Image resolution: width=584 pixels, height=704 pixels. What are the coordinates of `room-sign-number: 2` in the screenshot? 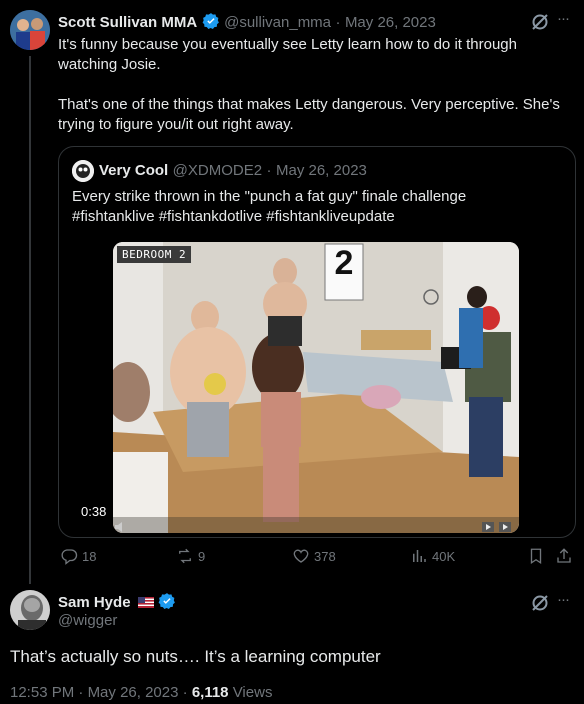 It's located at (344, 263).